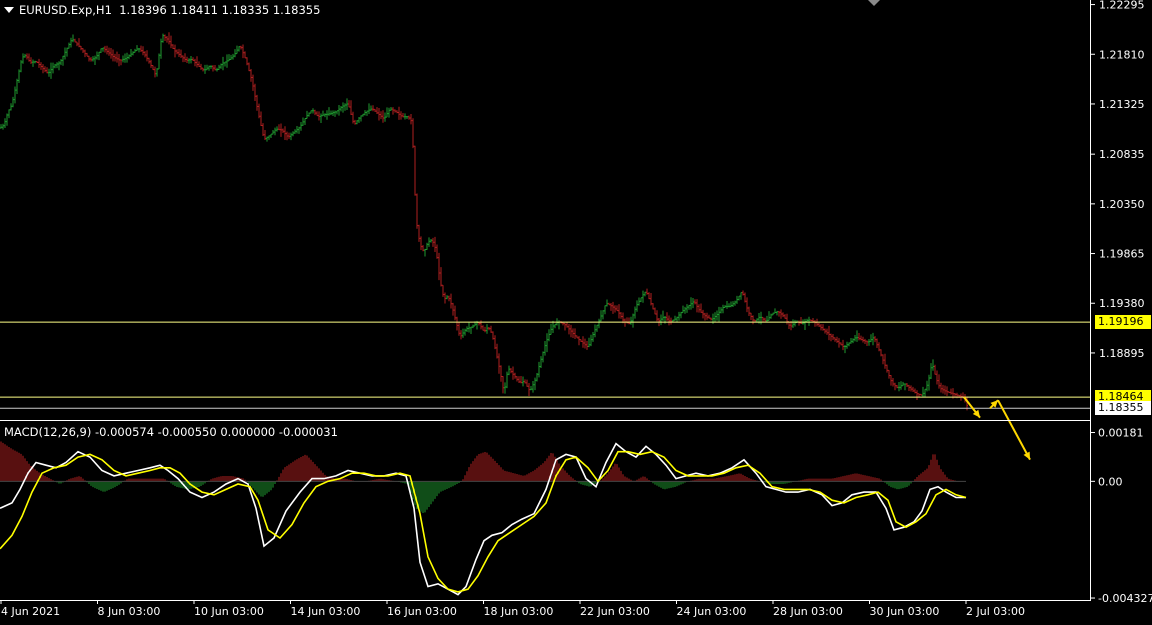 This screenshot has height=625, width=1152. What do you see at coordinates (615, 611) in the screenshot?
I see `time-tick-label: 22 Jun 03:00` at bounding box center [615, 611].